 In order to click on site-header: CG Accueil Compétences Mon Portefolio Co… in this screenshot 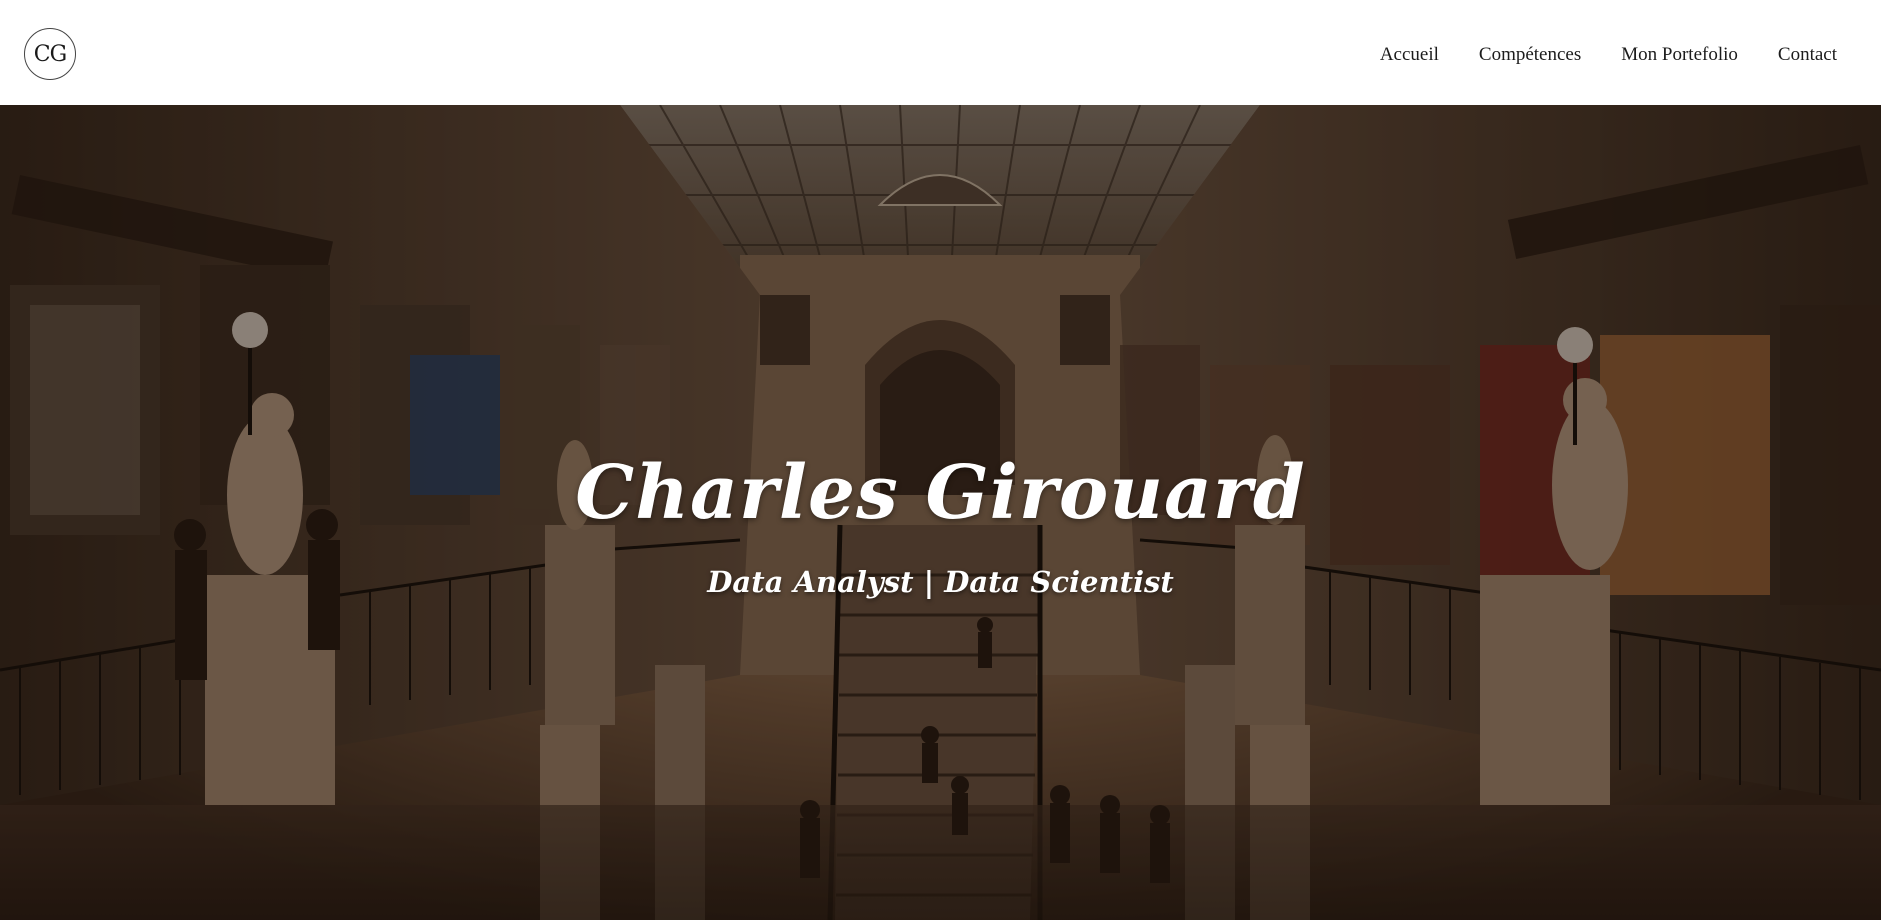, I will do `click(940, 52)`.